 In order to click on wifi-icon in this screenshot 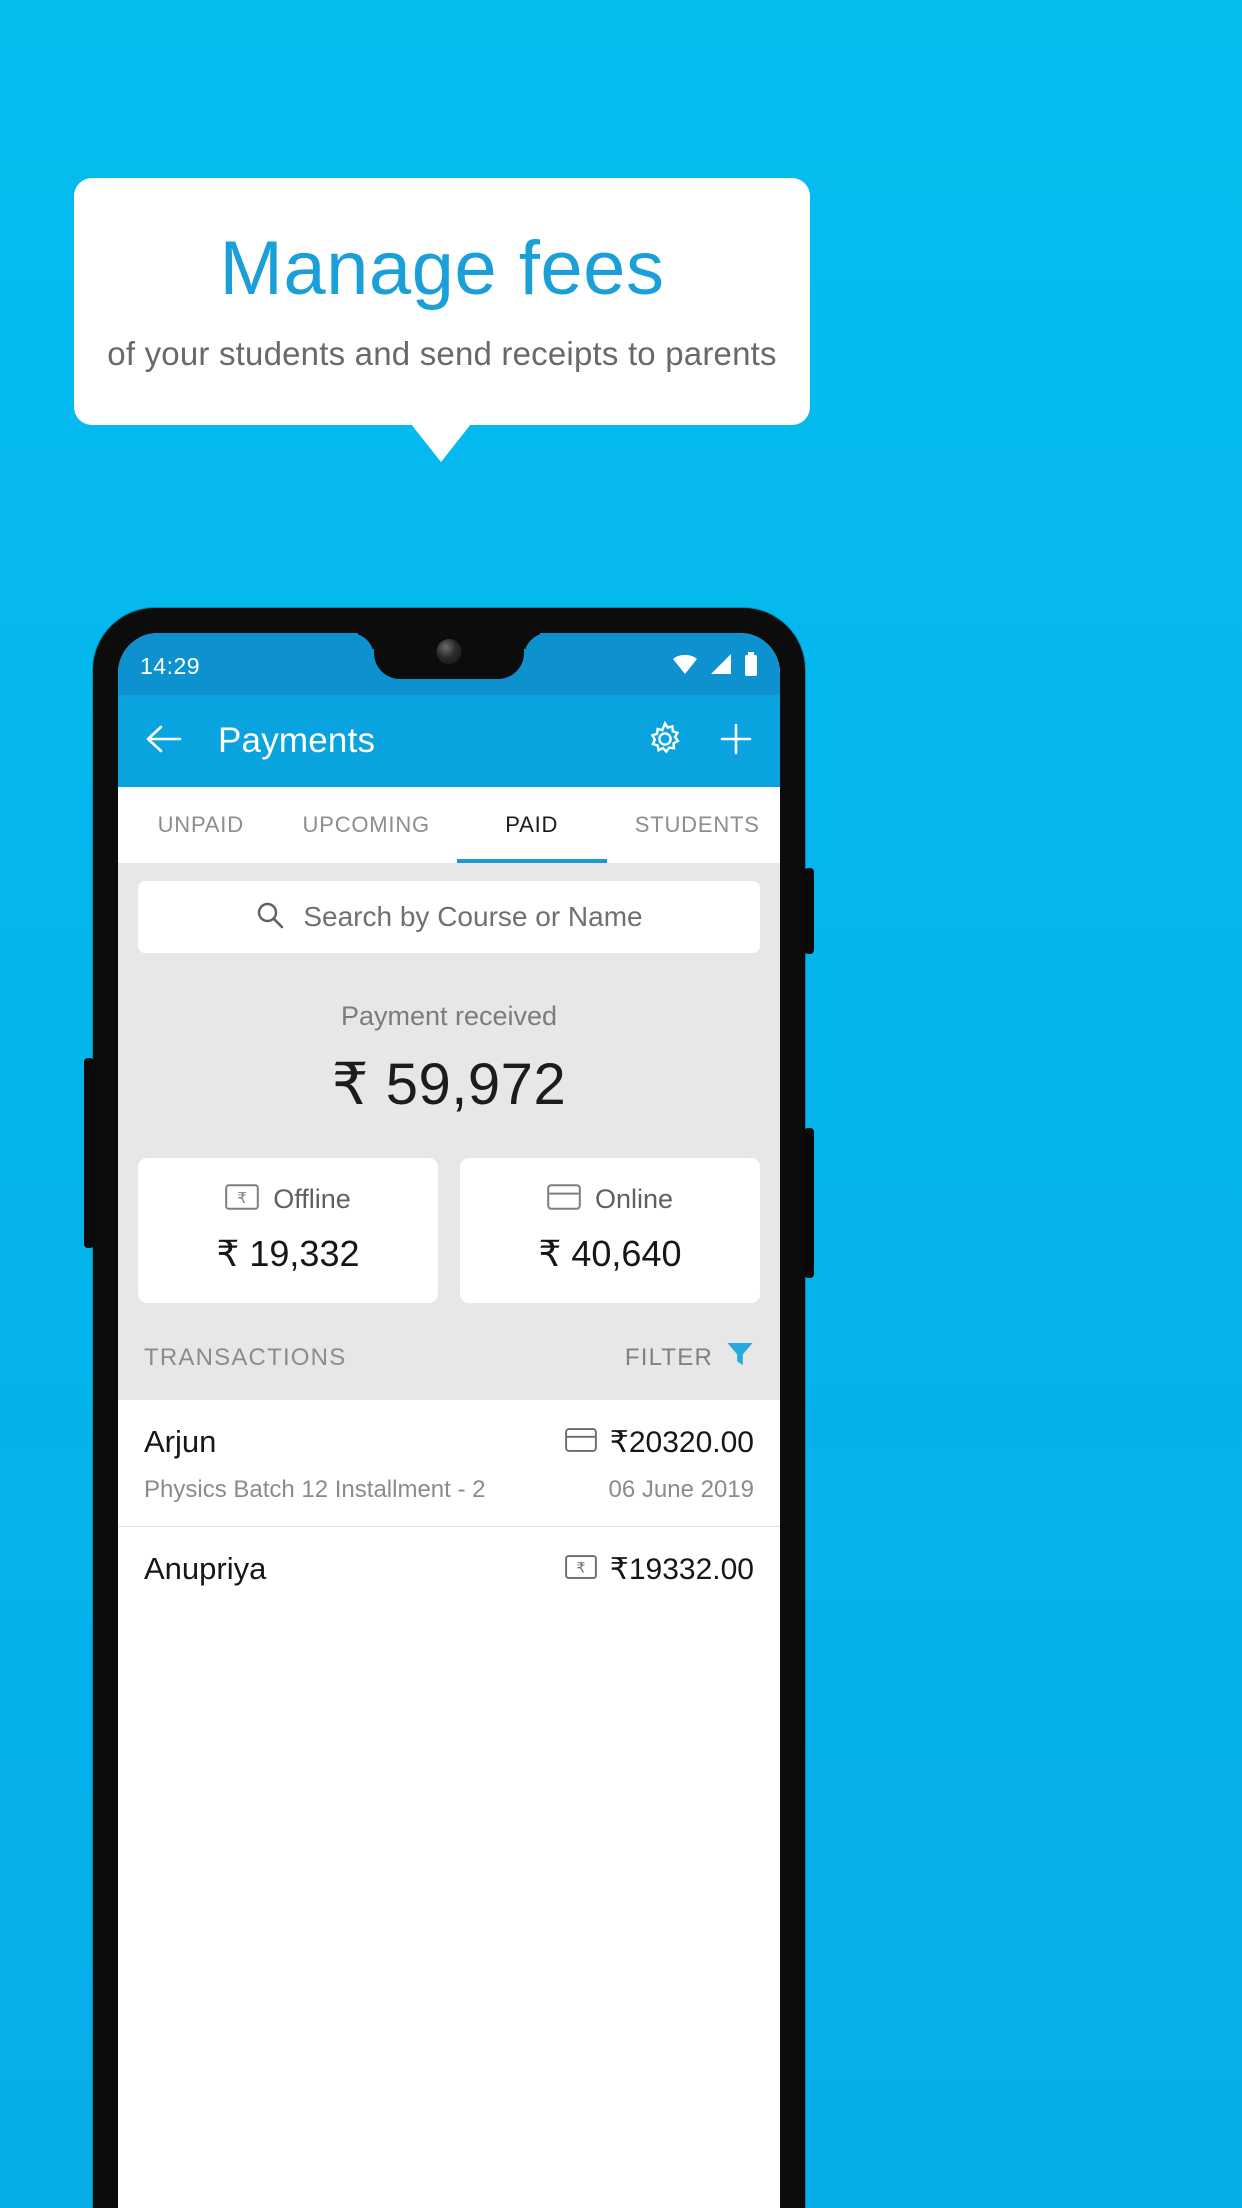, I will do `click(685, 666)`.